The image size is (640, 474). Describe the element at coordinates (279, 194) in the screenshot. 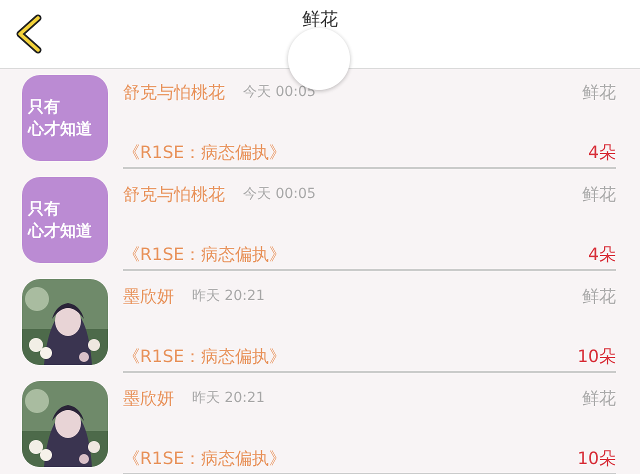

I see `timestamp: 今天 00:05` at that location.